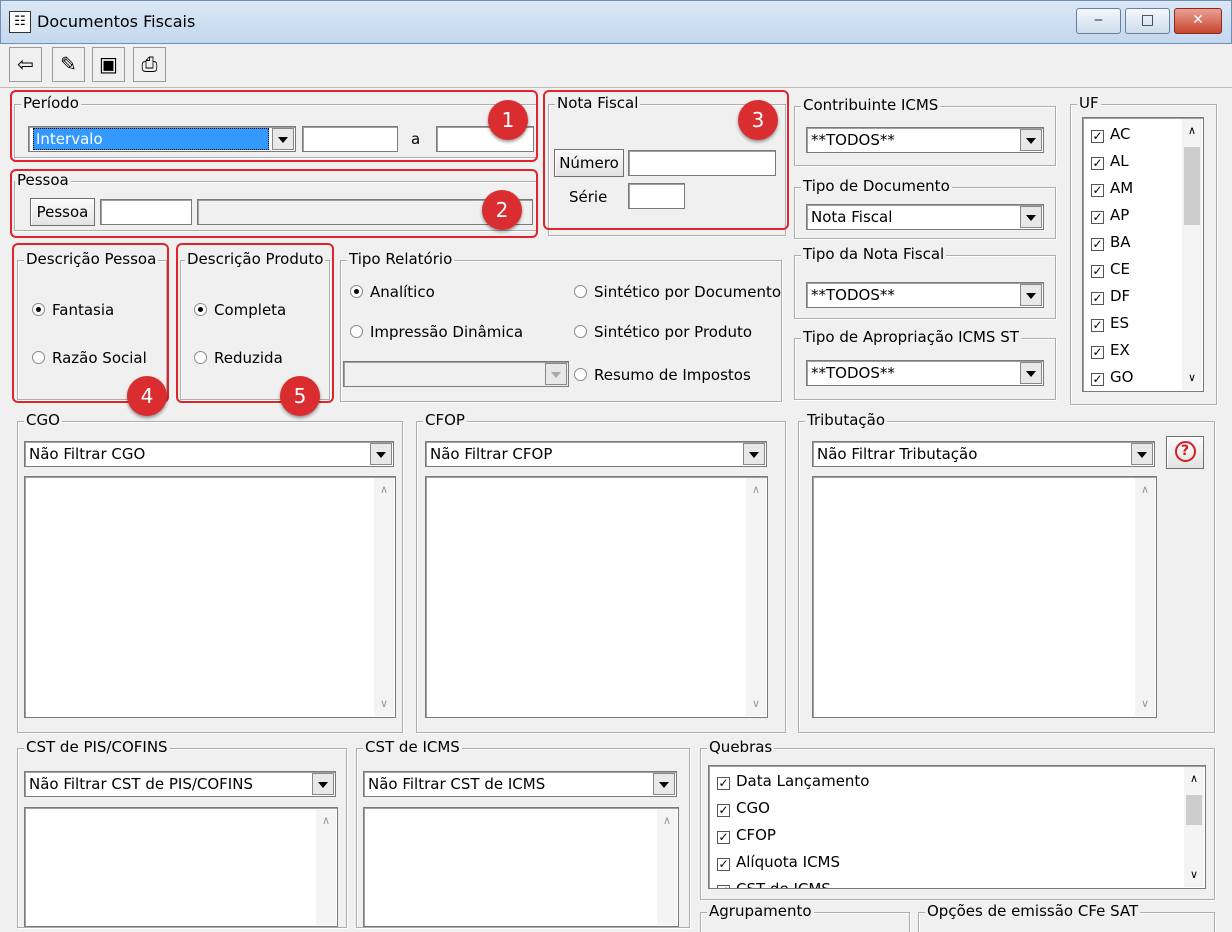  What do you see at coordinates (925, 295) in the screenshot?
I see `tipo-nota-select: **TODOS**` at bounding box center [925, 295].